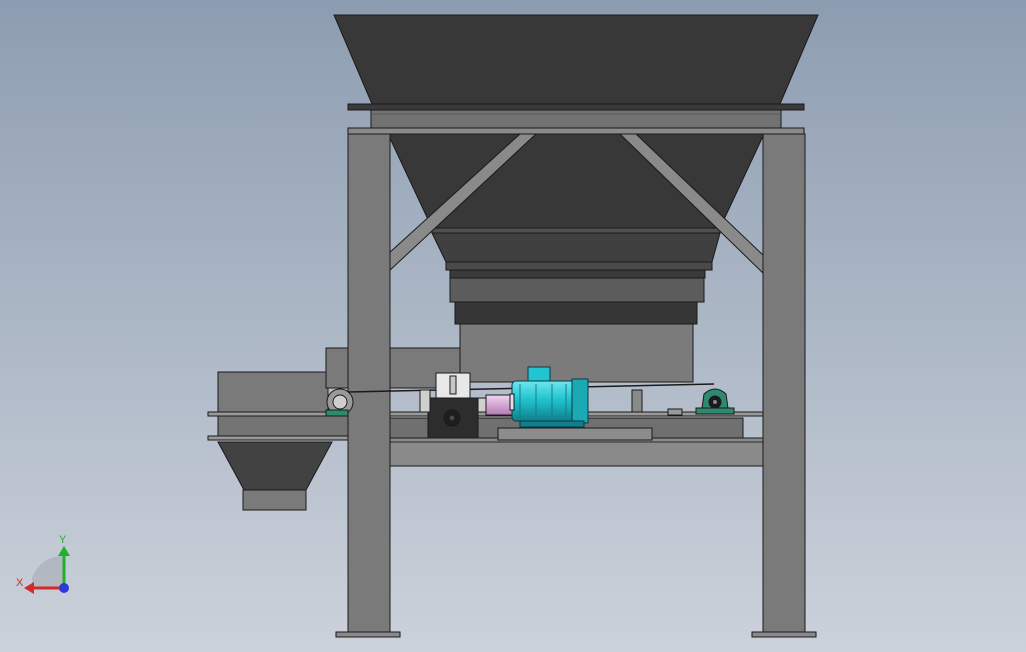 The image size is (1026, 652). I want to click on left-pulley-bearing, so click(339, 402).